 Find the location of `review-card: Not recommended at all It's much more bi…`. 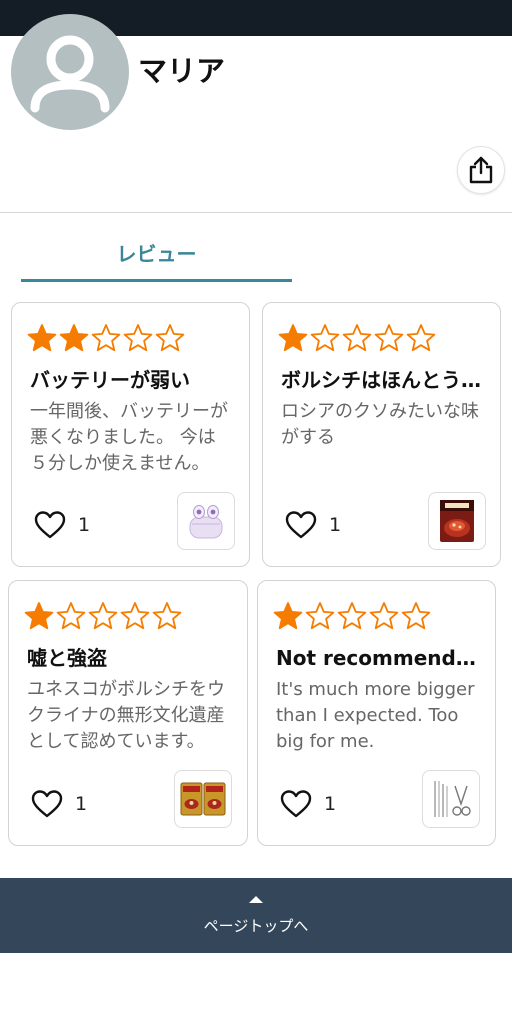

review-card: Not recommended at all It's much more bi… is located at coordinates (376, 713).